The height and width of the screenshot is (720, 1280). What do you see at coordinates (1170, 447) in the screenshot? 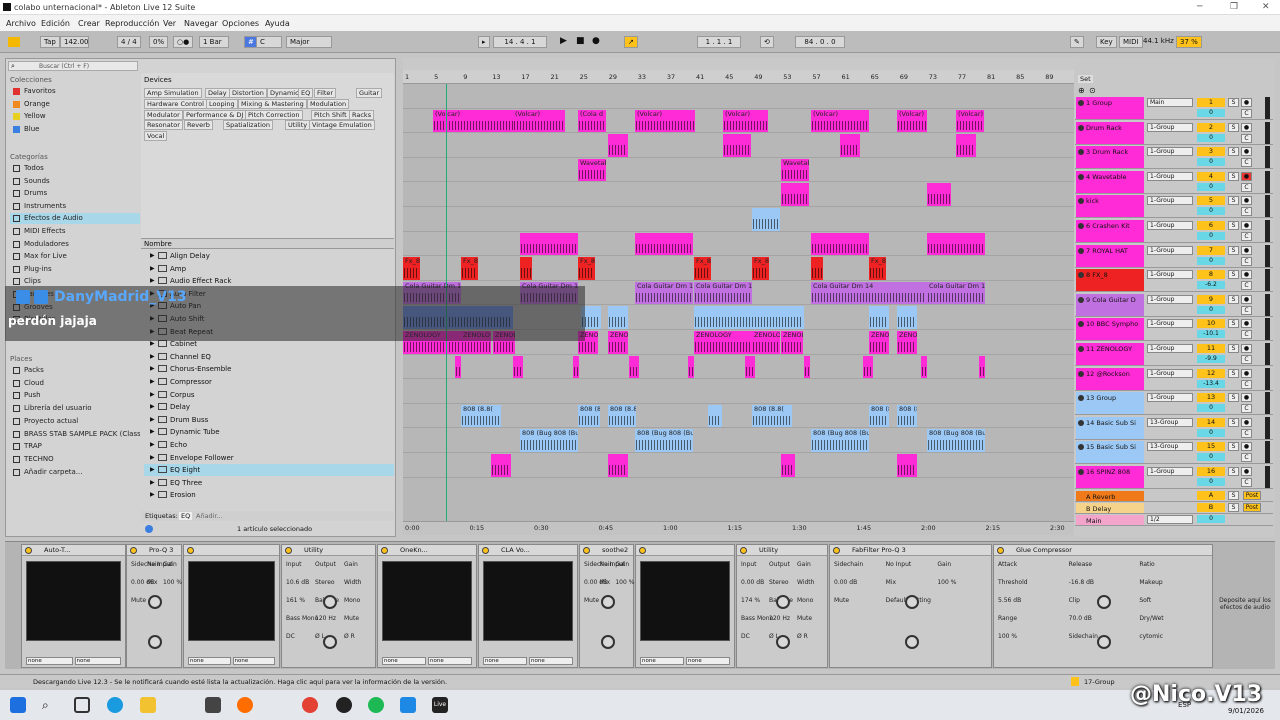
I see `track-output-select: 13-Group` at bounding box center [1170, 447].